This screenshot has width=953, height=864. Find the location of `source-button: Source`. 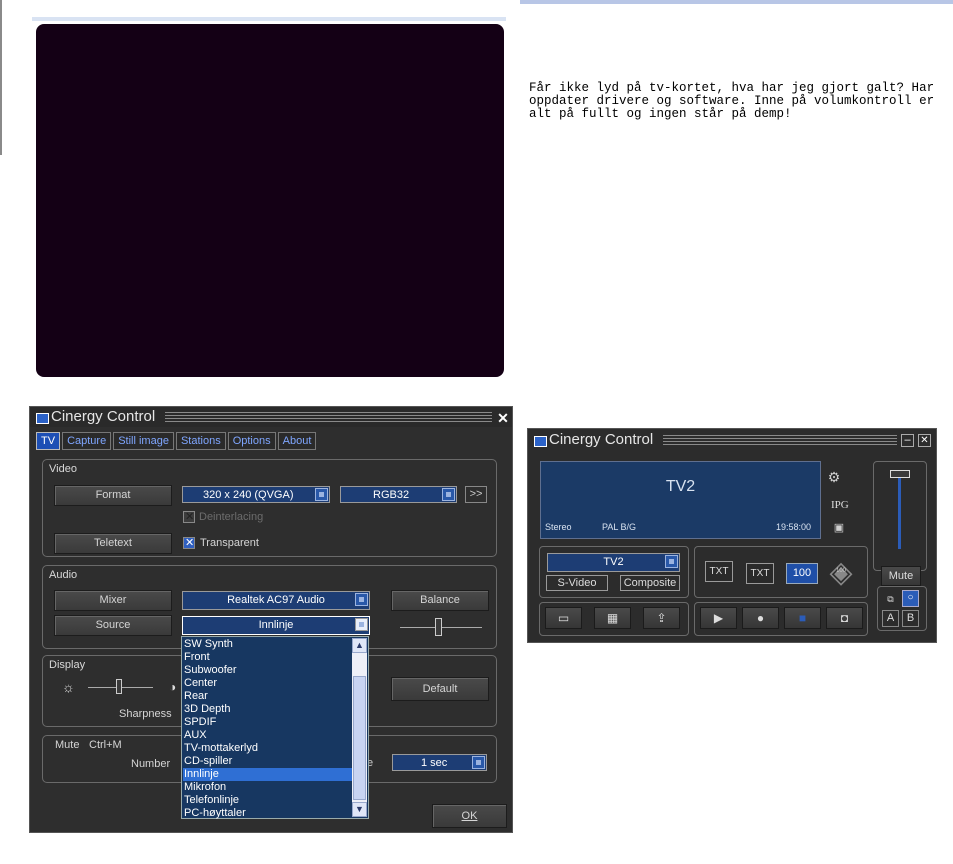

source-button: Source is located at coordinates (113, 625).